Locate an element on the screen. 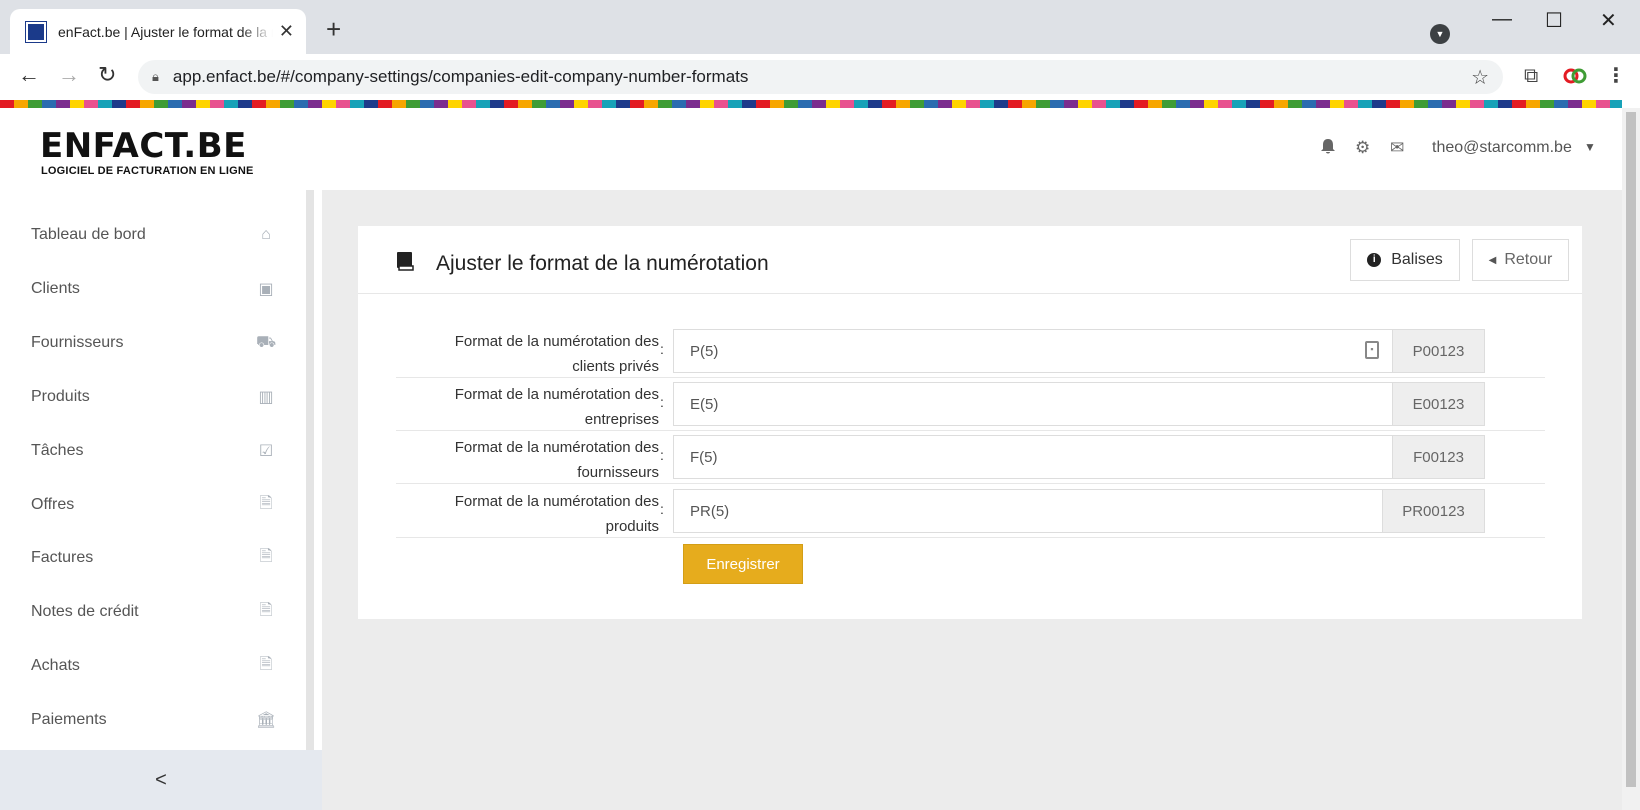 Image resolution: width=1640 pixels, height=810 pixels. book-icon is located at coordinates (405, 264).